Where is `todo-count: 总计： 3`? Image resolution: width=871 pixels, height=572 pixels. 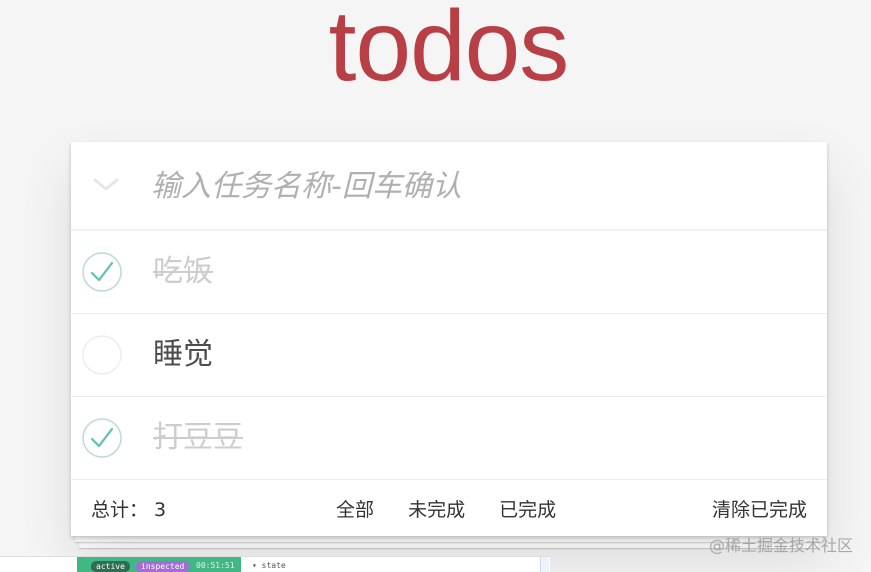
todo-count: 总计： 3 is located at coordinates (128, 508).